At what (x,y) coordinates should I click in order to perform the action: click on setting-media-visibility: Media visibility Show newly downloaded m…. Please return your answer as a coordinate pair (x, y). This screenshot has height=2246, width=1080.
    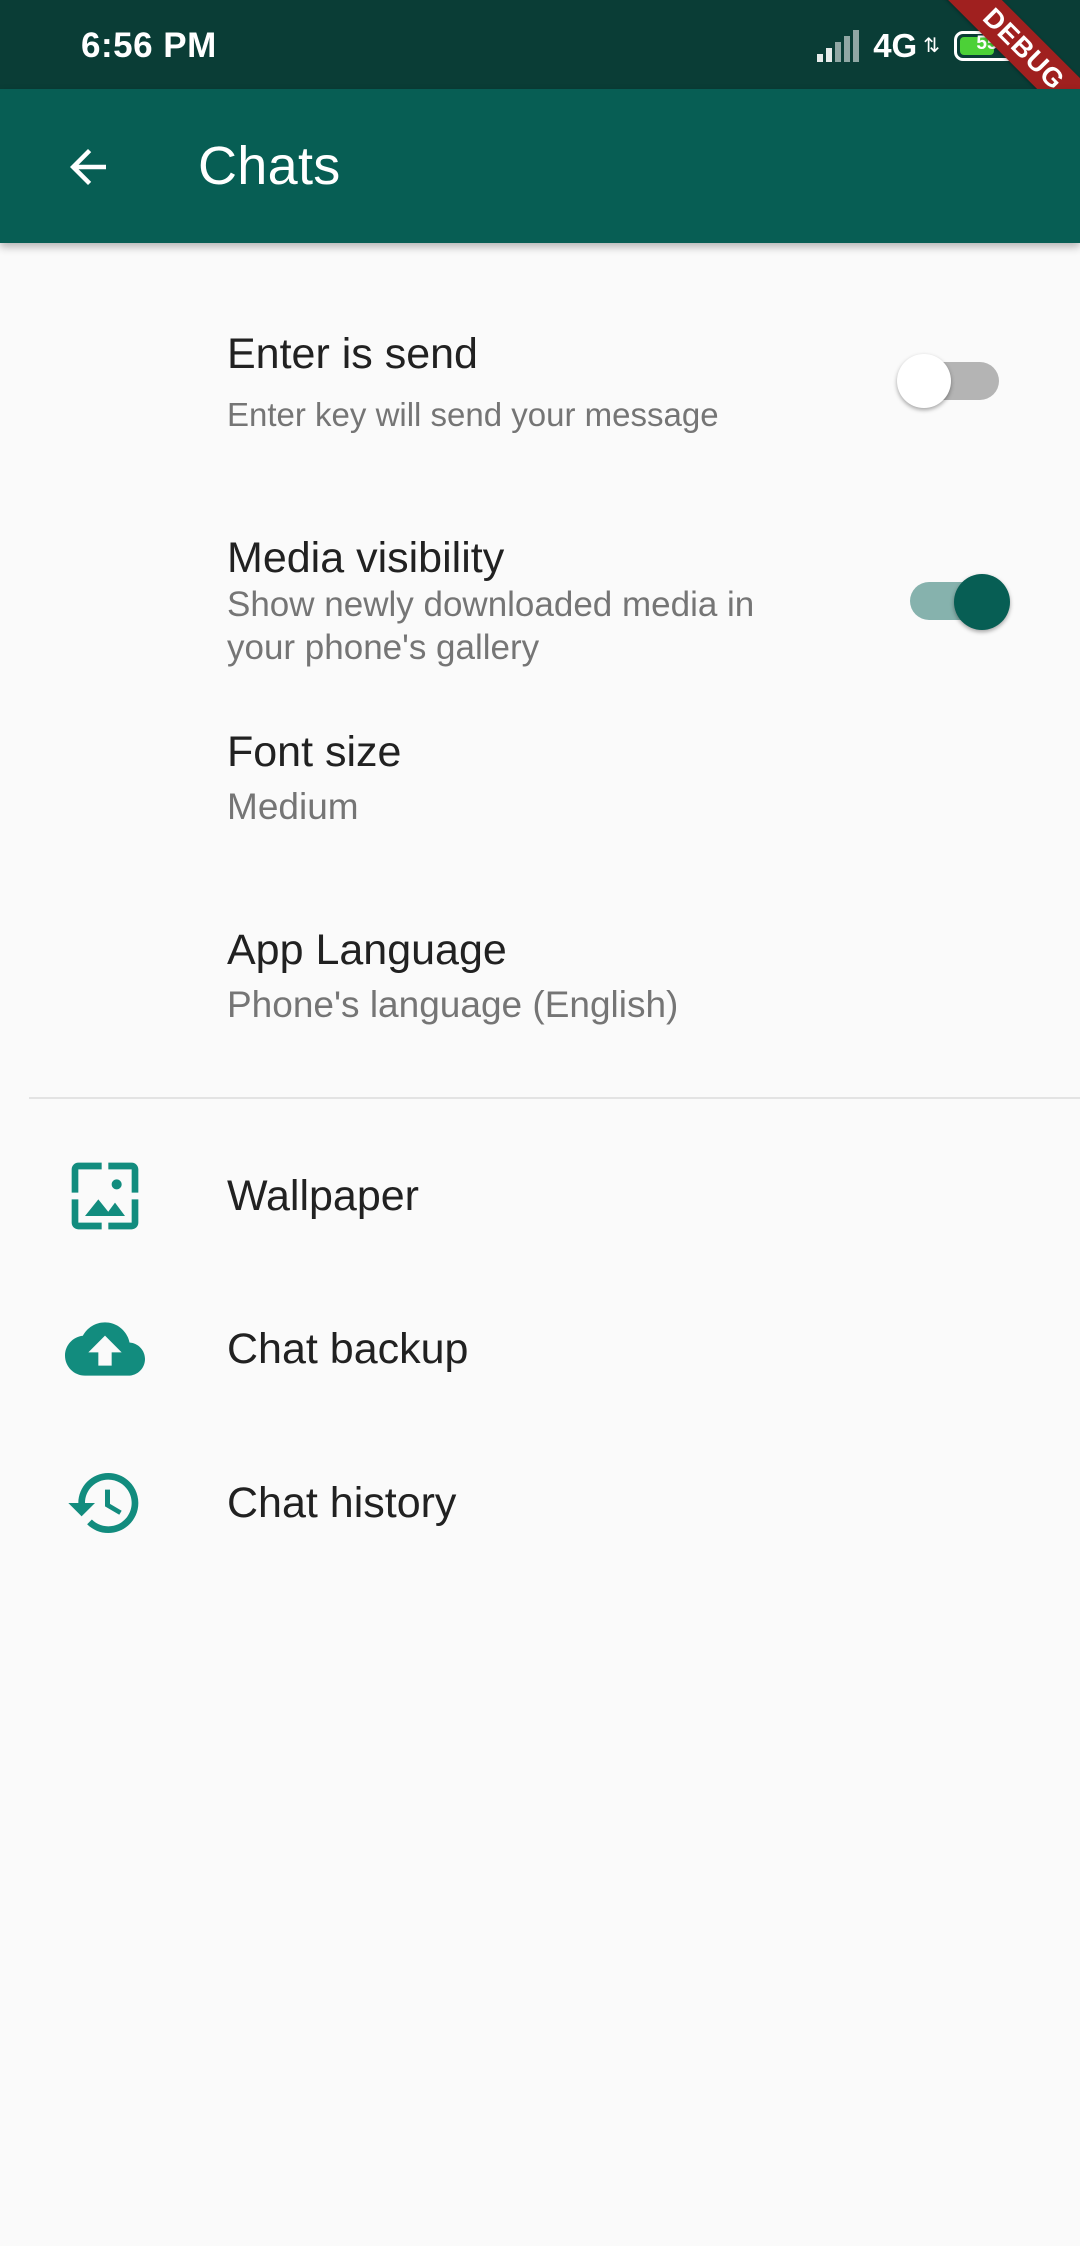
    Looking at the image, I should click on (540, 595).